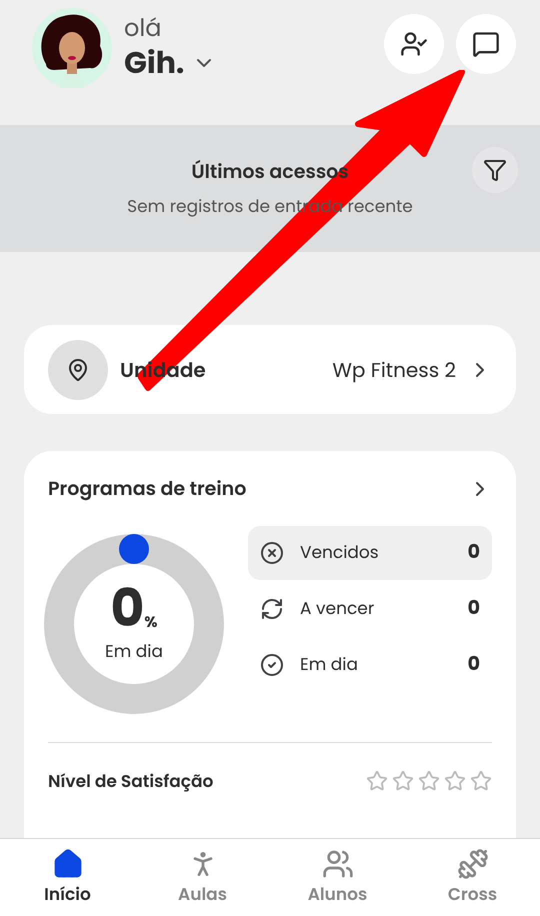  What do you see at coordinates (151, 623) in the screenshot?
I see `percent-sign: %` at bounding box center [151, 623].